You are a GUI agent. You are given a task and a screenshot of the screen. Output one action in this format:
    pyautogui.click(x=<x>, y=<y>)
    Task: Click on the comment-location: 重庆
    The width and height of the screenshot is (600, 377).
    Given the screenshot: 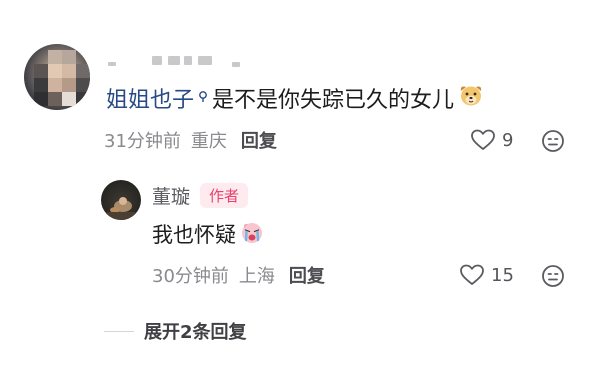 What is the action you would take?
    pyautogui.click(x=208, y=141)
    